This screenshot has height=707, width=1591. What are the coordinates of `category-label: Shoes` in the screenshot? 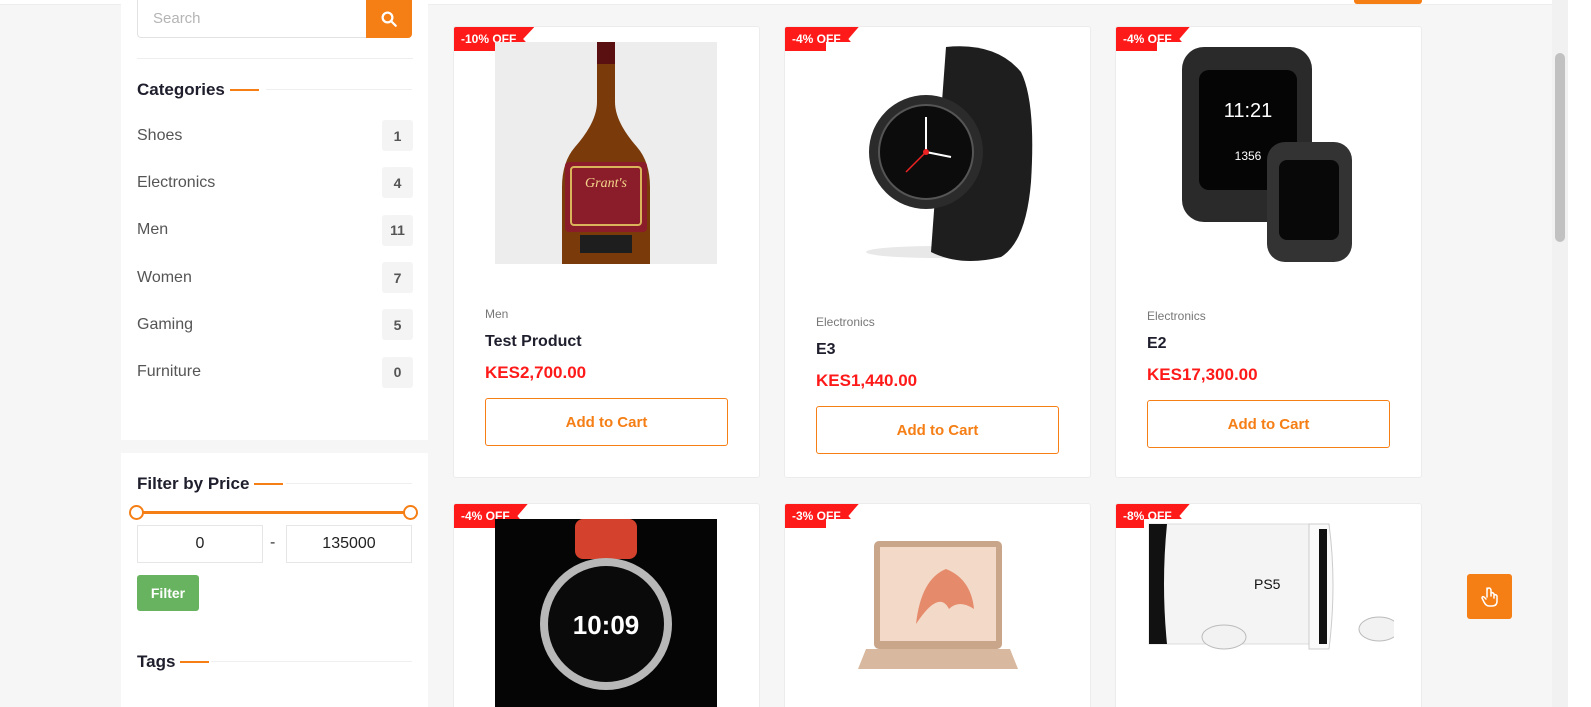 It's located at (159, 136).